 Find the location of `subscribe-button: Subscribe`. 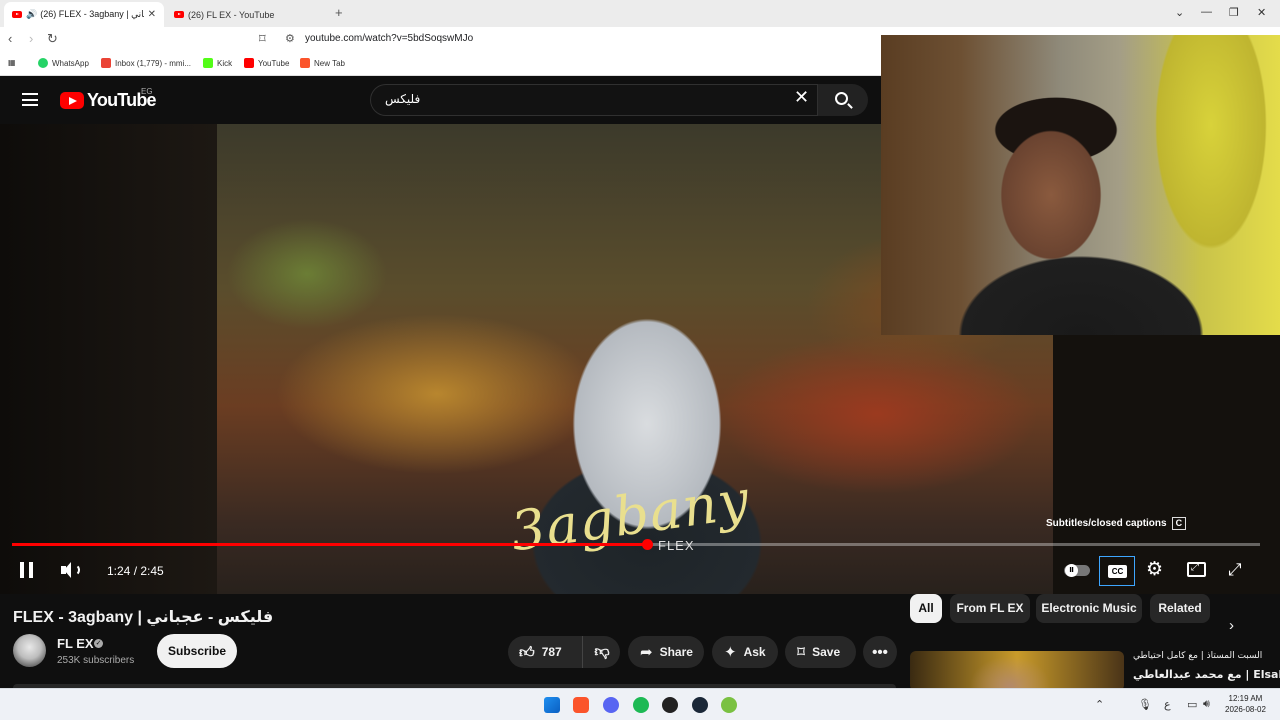

subscribe-button: Subscribe is located at coordinates (197, 651).